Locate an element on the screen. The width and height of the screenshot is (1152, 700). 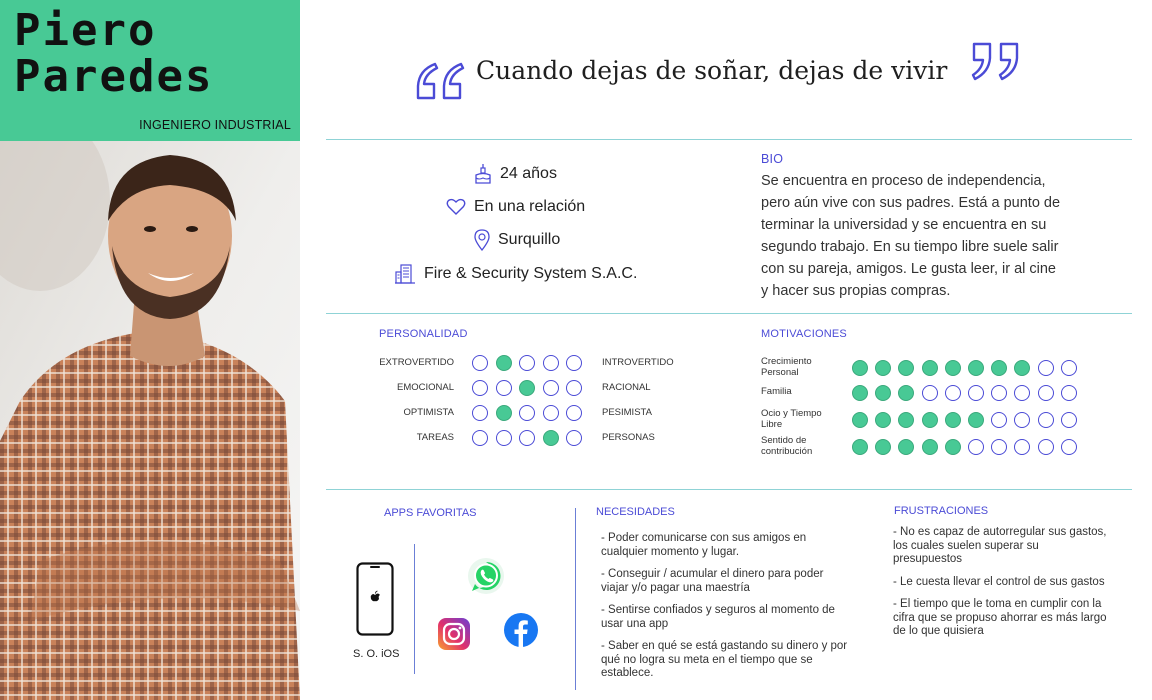
profile-age-text: 24 años is located at coordinates (528, 173).